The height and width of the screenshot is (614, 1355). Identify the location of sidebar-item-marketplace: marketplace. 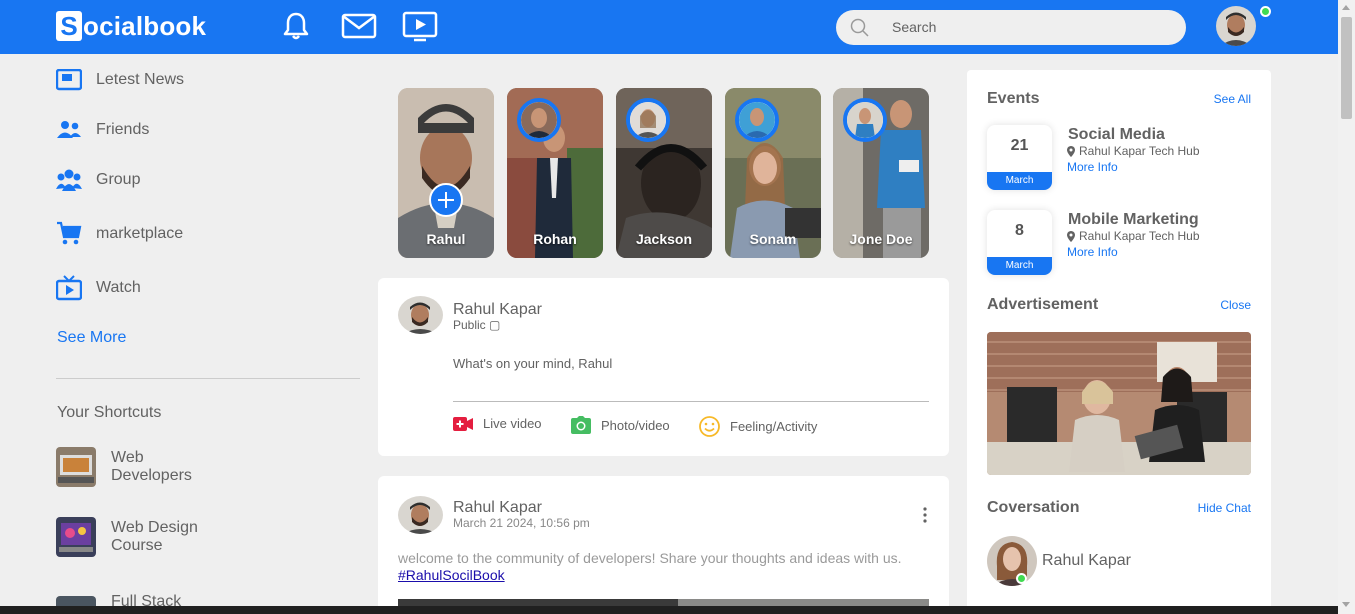
(119, 234).